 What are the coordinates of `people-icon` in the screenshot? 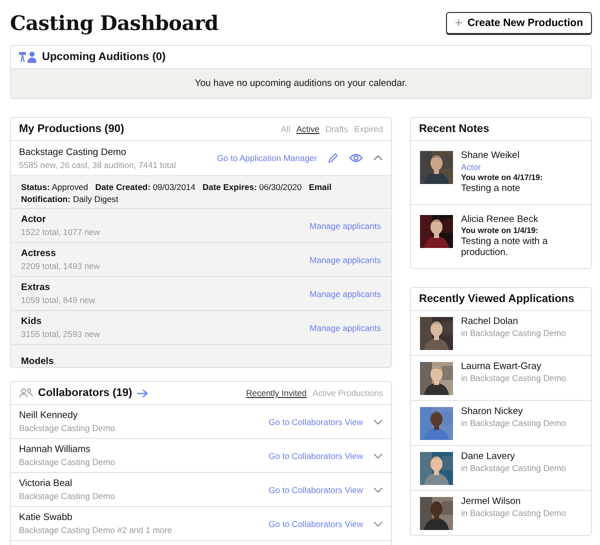 It's located at (26, 393).